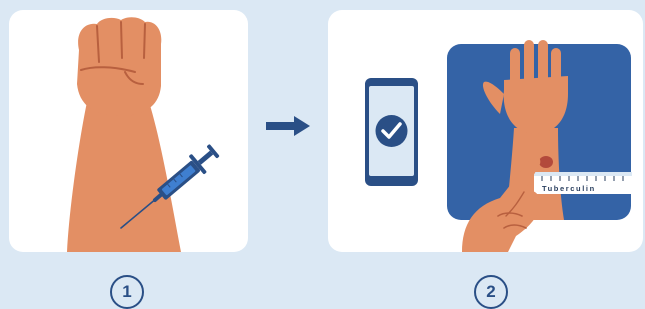 This screenshot has width=645, height=309. Describe the element at coordinates (491, 292) in the screenshot. I see `step-2-number-badge: 2` at that location.